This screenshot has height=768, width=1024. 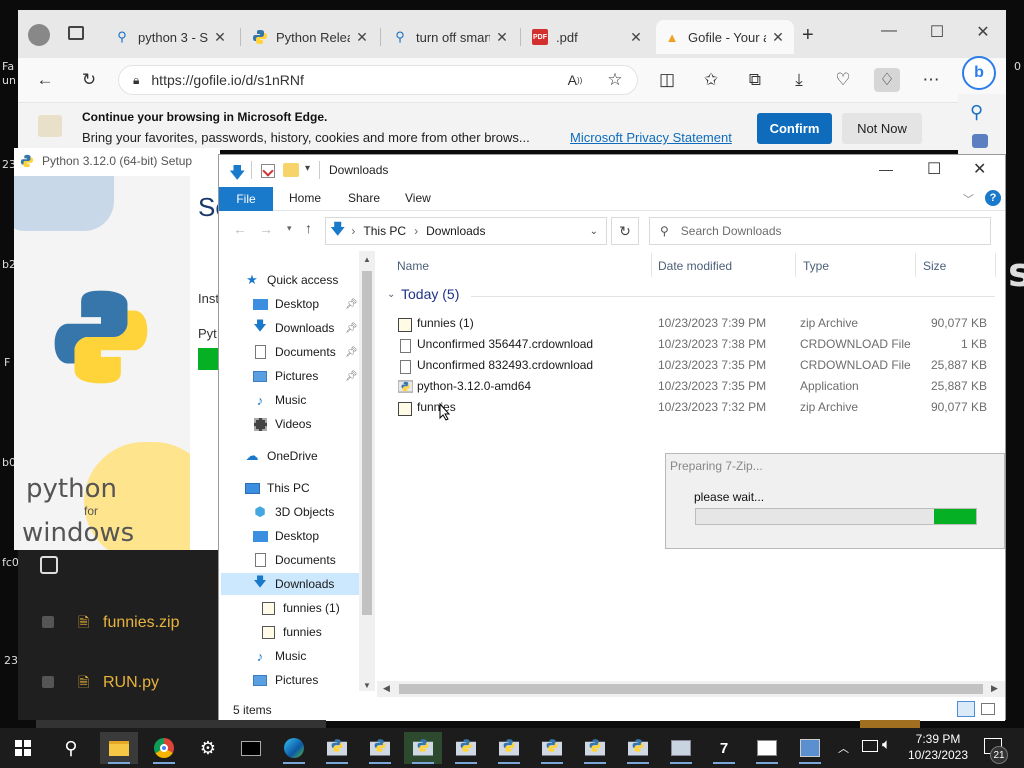 What do you see at coordinates (71, 748) in the screenshot?
I see `search-icon: ⚲` at bounding box center [71, 748].